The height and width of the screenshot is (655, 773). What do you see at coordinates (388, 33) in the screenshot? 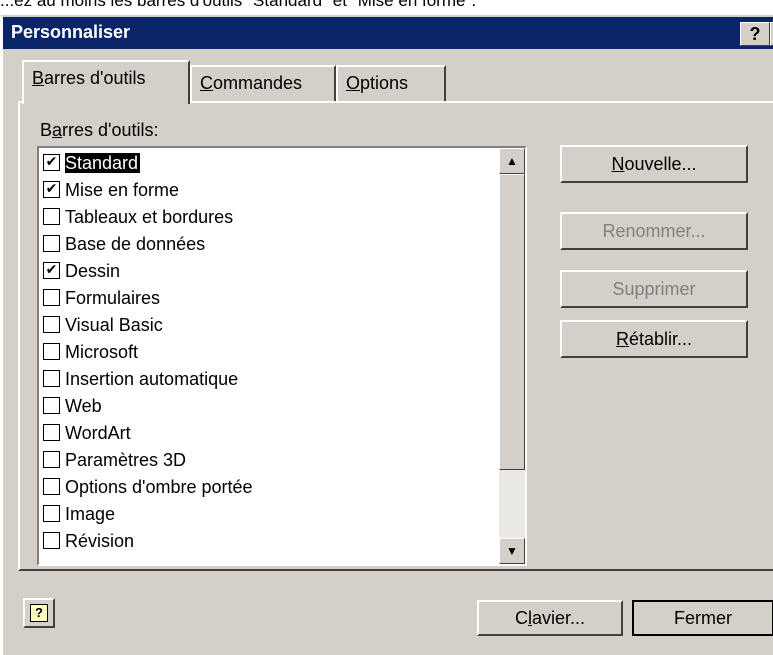
I see `title-bar: Personnaliser ? ×` at bounding box center [388, 33].